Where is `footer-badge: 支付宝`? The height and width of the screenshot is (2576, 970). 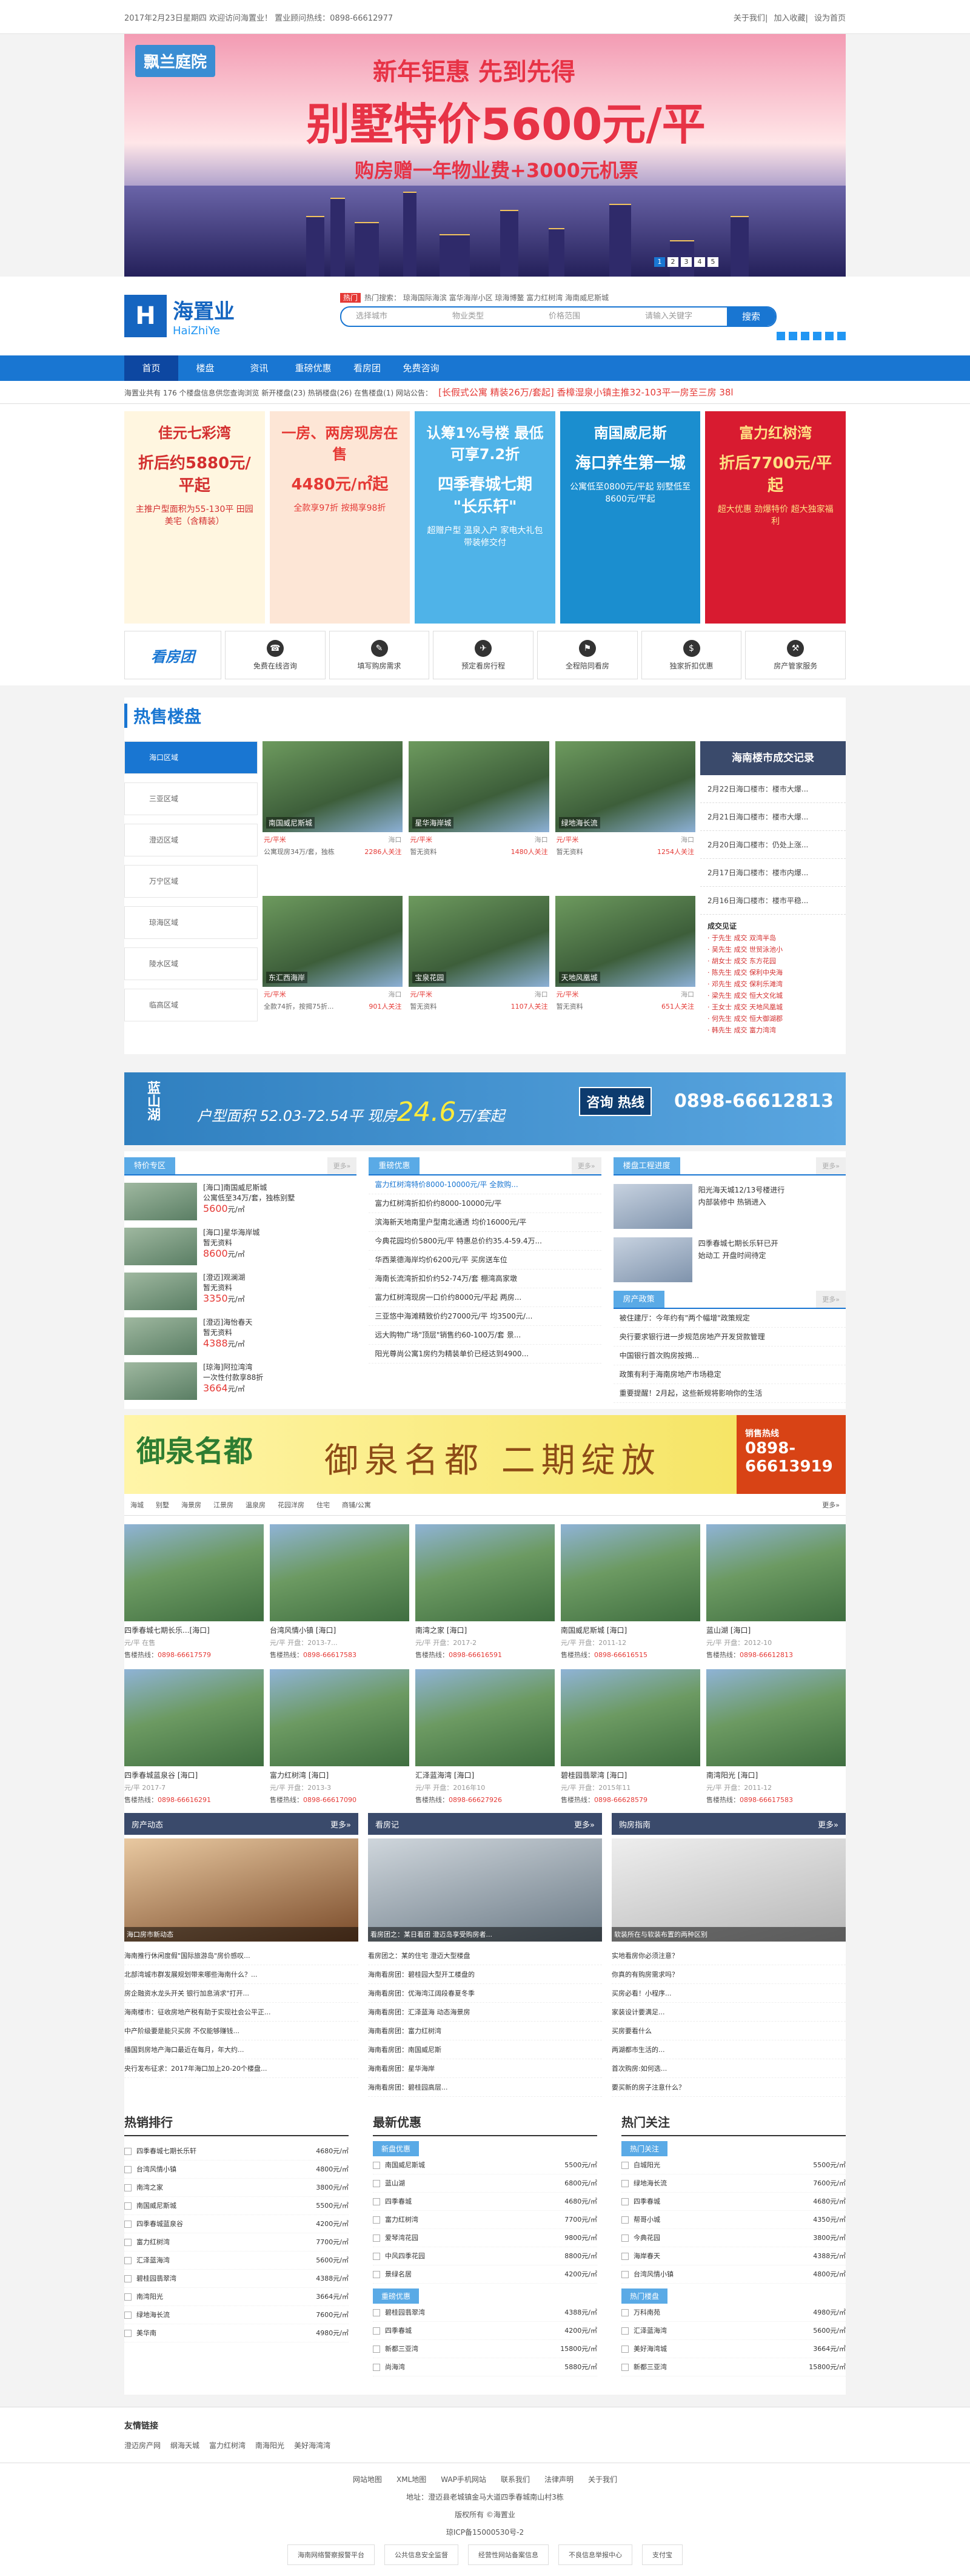
footer-badge: 支付宝 is located at coordinates (662, 2554).